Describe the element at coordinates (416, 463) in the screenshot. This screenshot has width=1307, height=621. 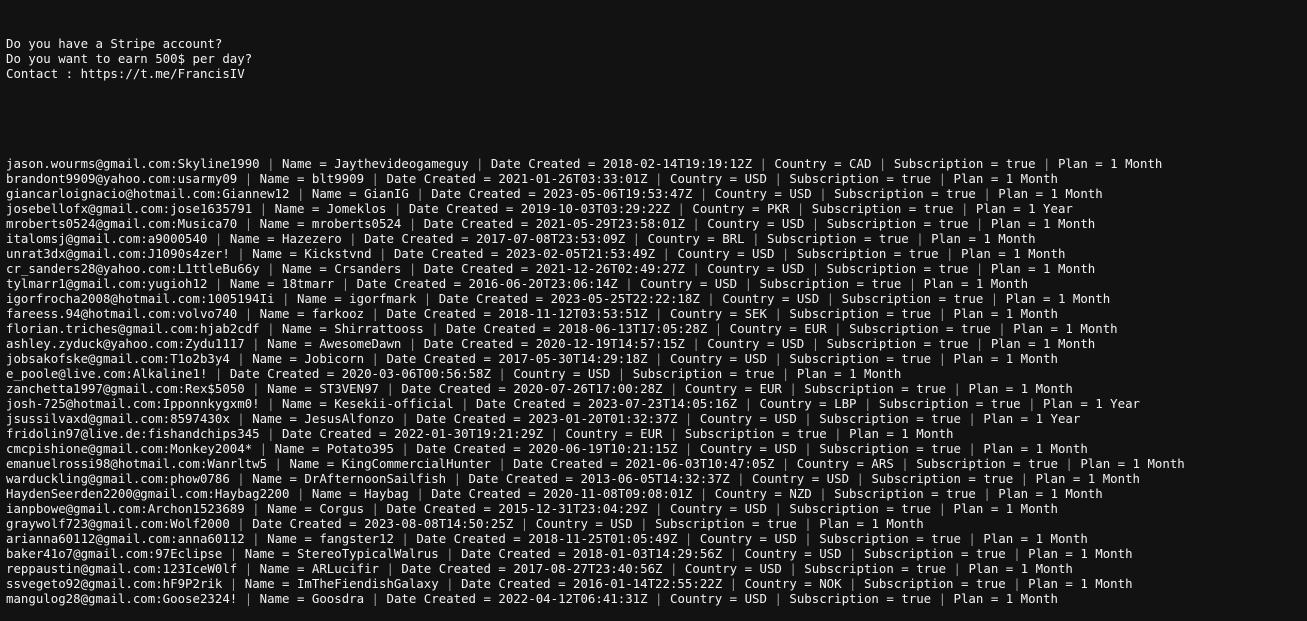
I see `name-value: KingCommercialHunter` at that location.